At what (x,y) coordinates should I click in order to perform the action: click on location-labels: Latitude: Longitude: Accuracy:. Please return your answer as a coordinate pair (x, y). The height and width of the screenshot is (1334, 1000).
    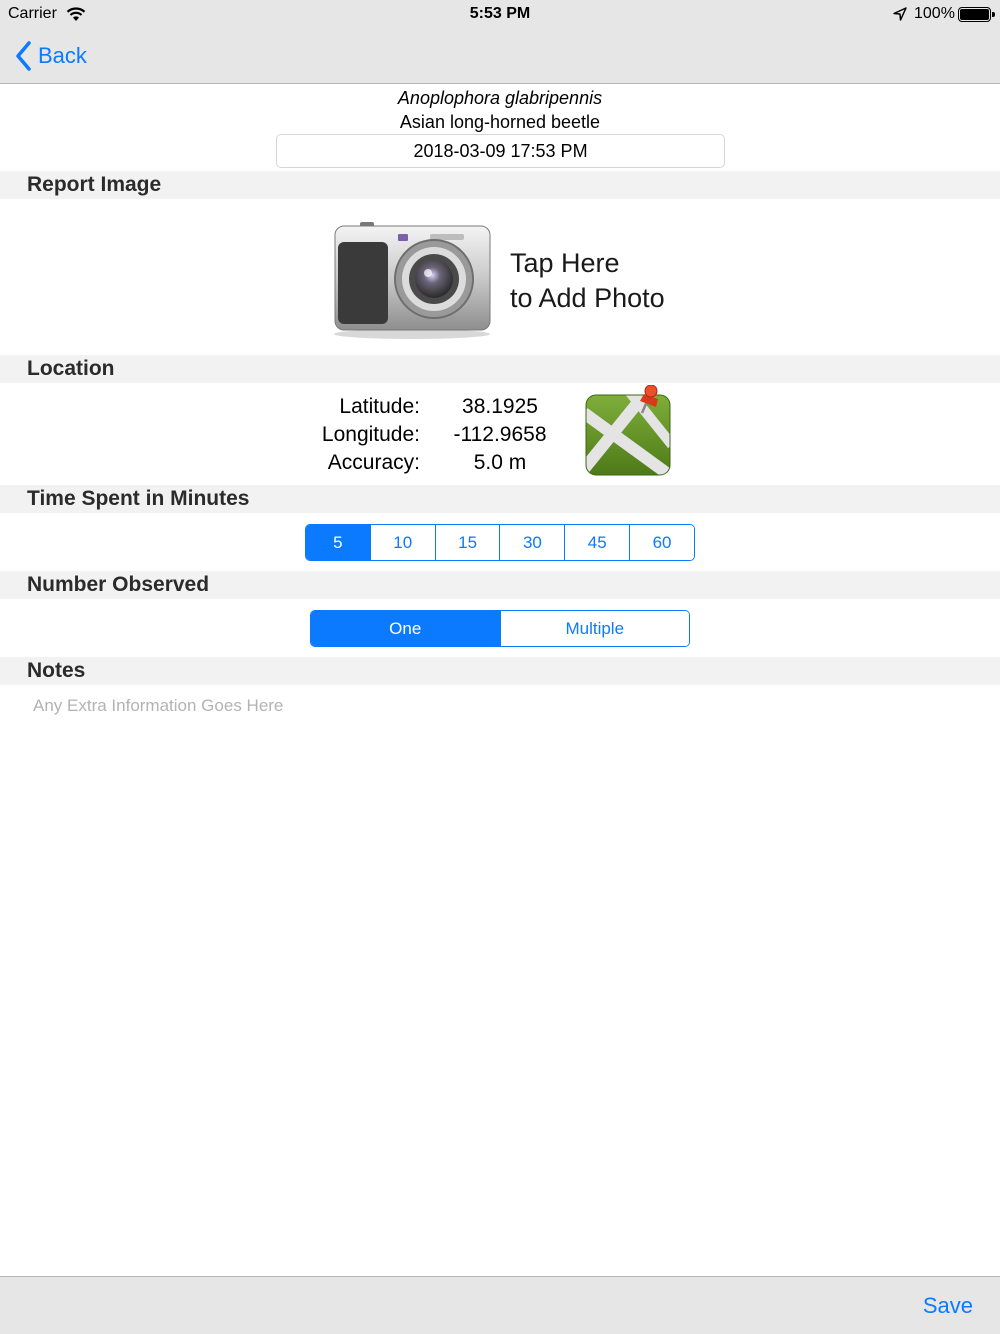
    Looking at the image, I should click on (345, 435).